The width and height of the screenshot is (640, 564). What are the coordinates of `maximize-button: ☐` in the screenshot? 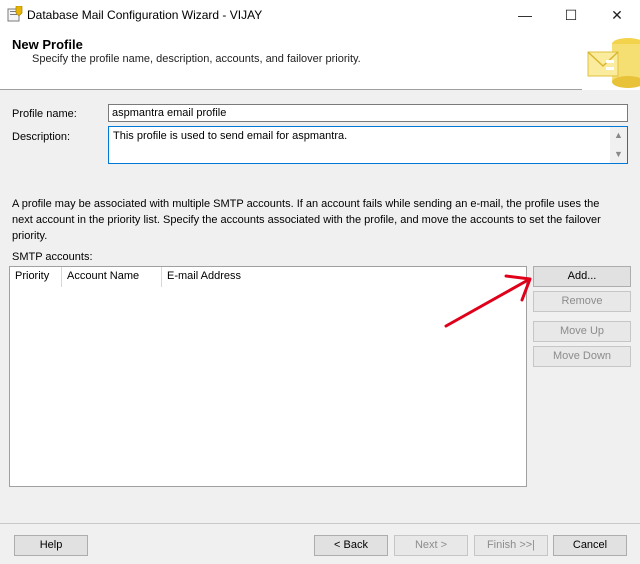 It's located at (571, 15).